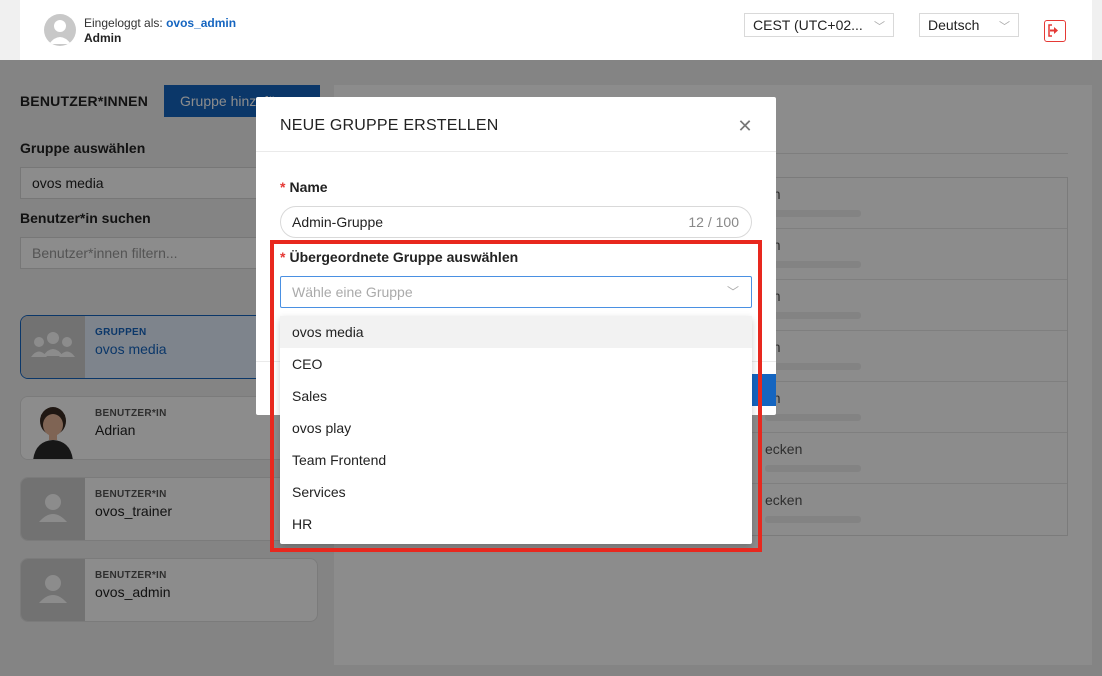  Describe the element at coordinates (954, 25) in the screenshot. I see `language-value: Deutsch` at that location.